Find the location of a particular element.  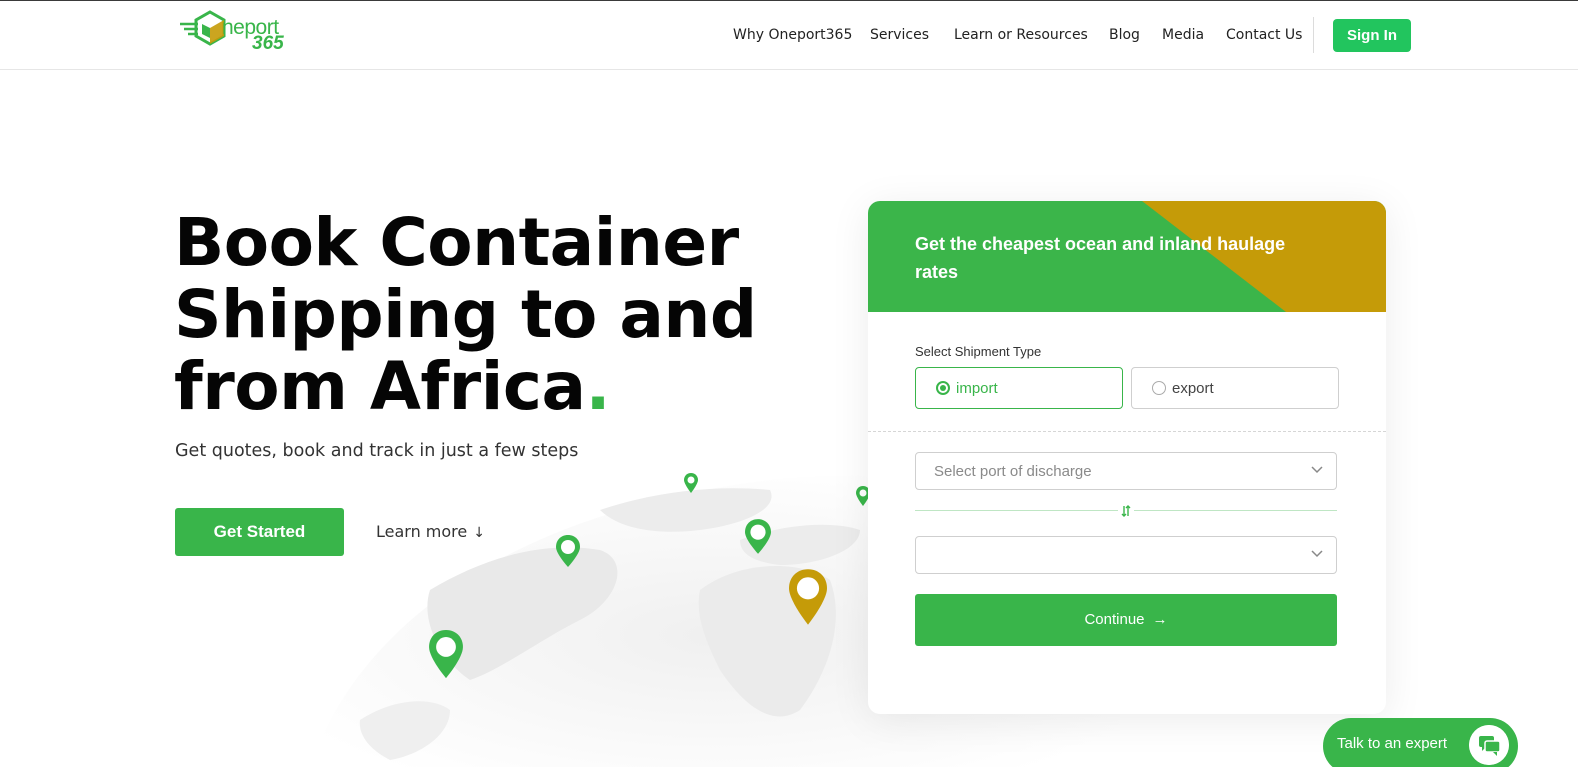

export-radio-option: export is located at coordinates (1235, 388).